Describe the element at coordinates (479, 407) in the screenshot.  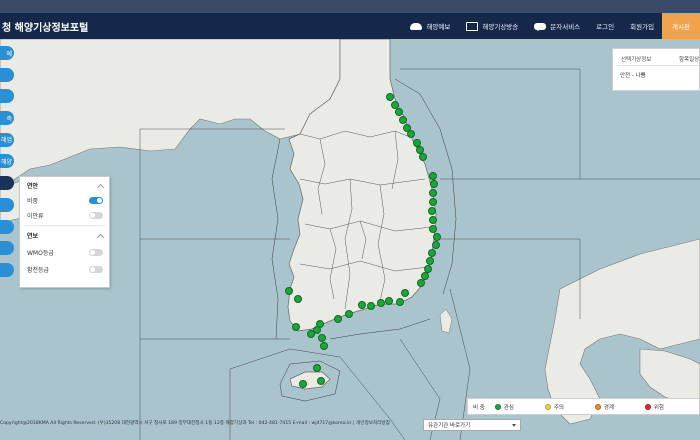
I see `status-legend-prefix: 비 중` at that location.